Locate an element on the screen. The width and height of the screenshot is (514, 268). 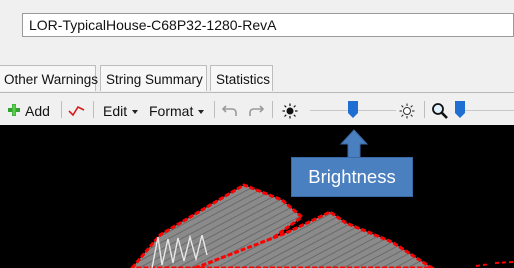
sun-light-icon is located at coordinates (407, 111).